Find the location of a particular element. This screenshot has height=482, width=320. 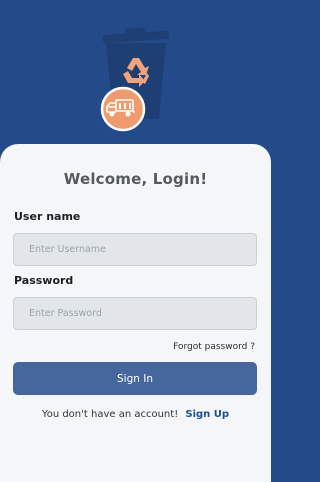

sign-in-button: Sign In is located at coordinates (135, 378).